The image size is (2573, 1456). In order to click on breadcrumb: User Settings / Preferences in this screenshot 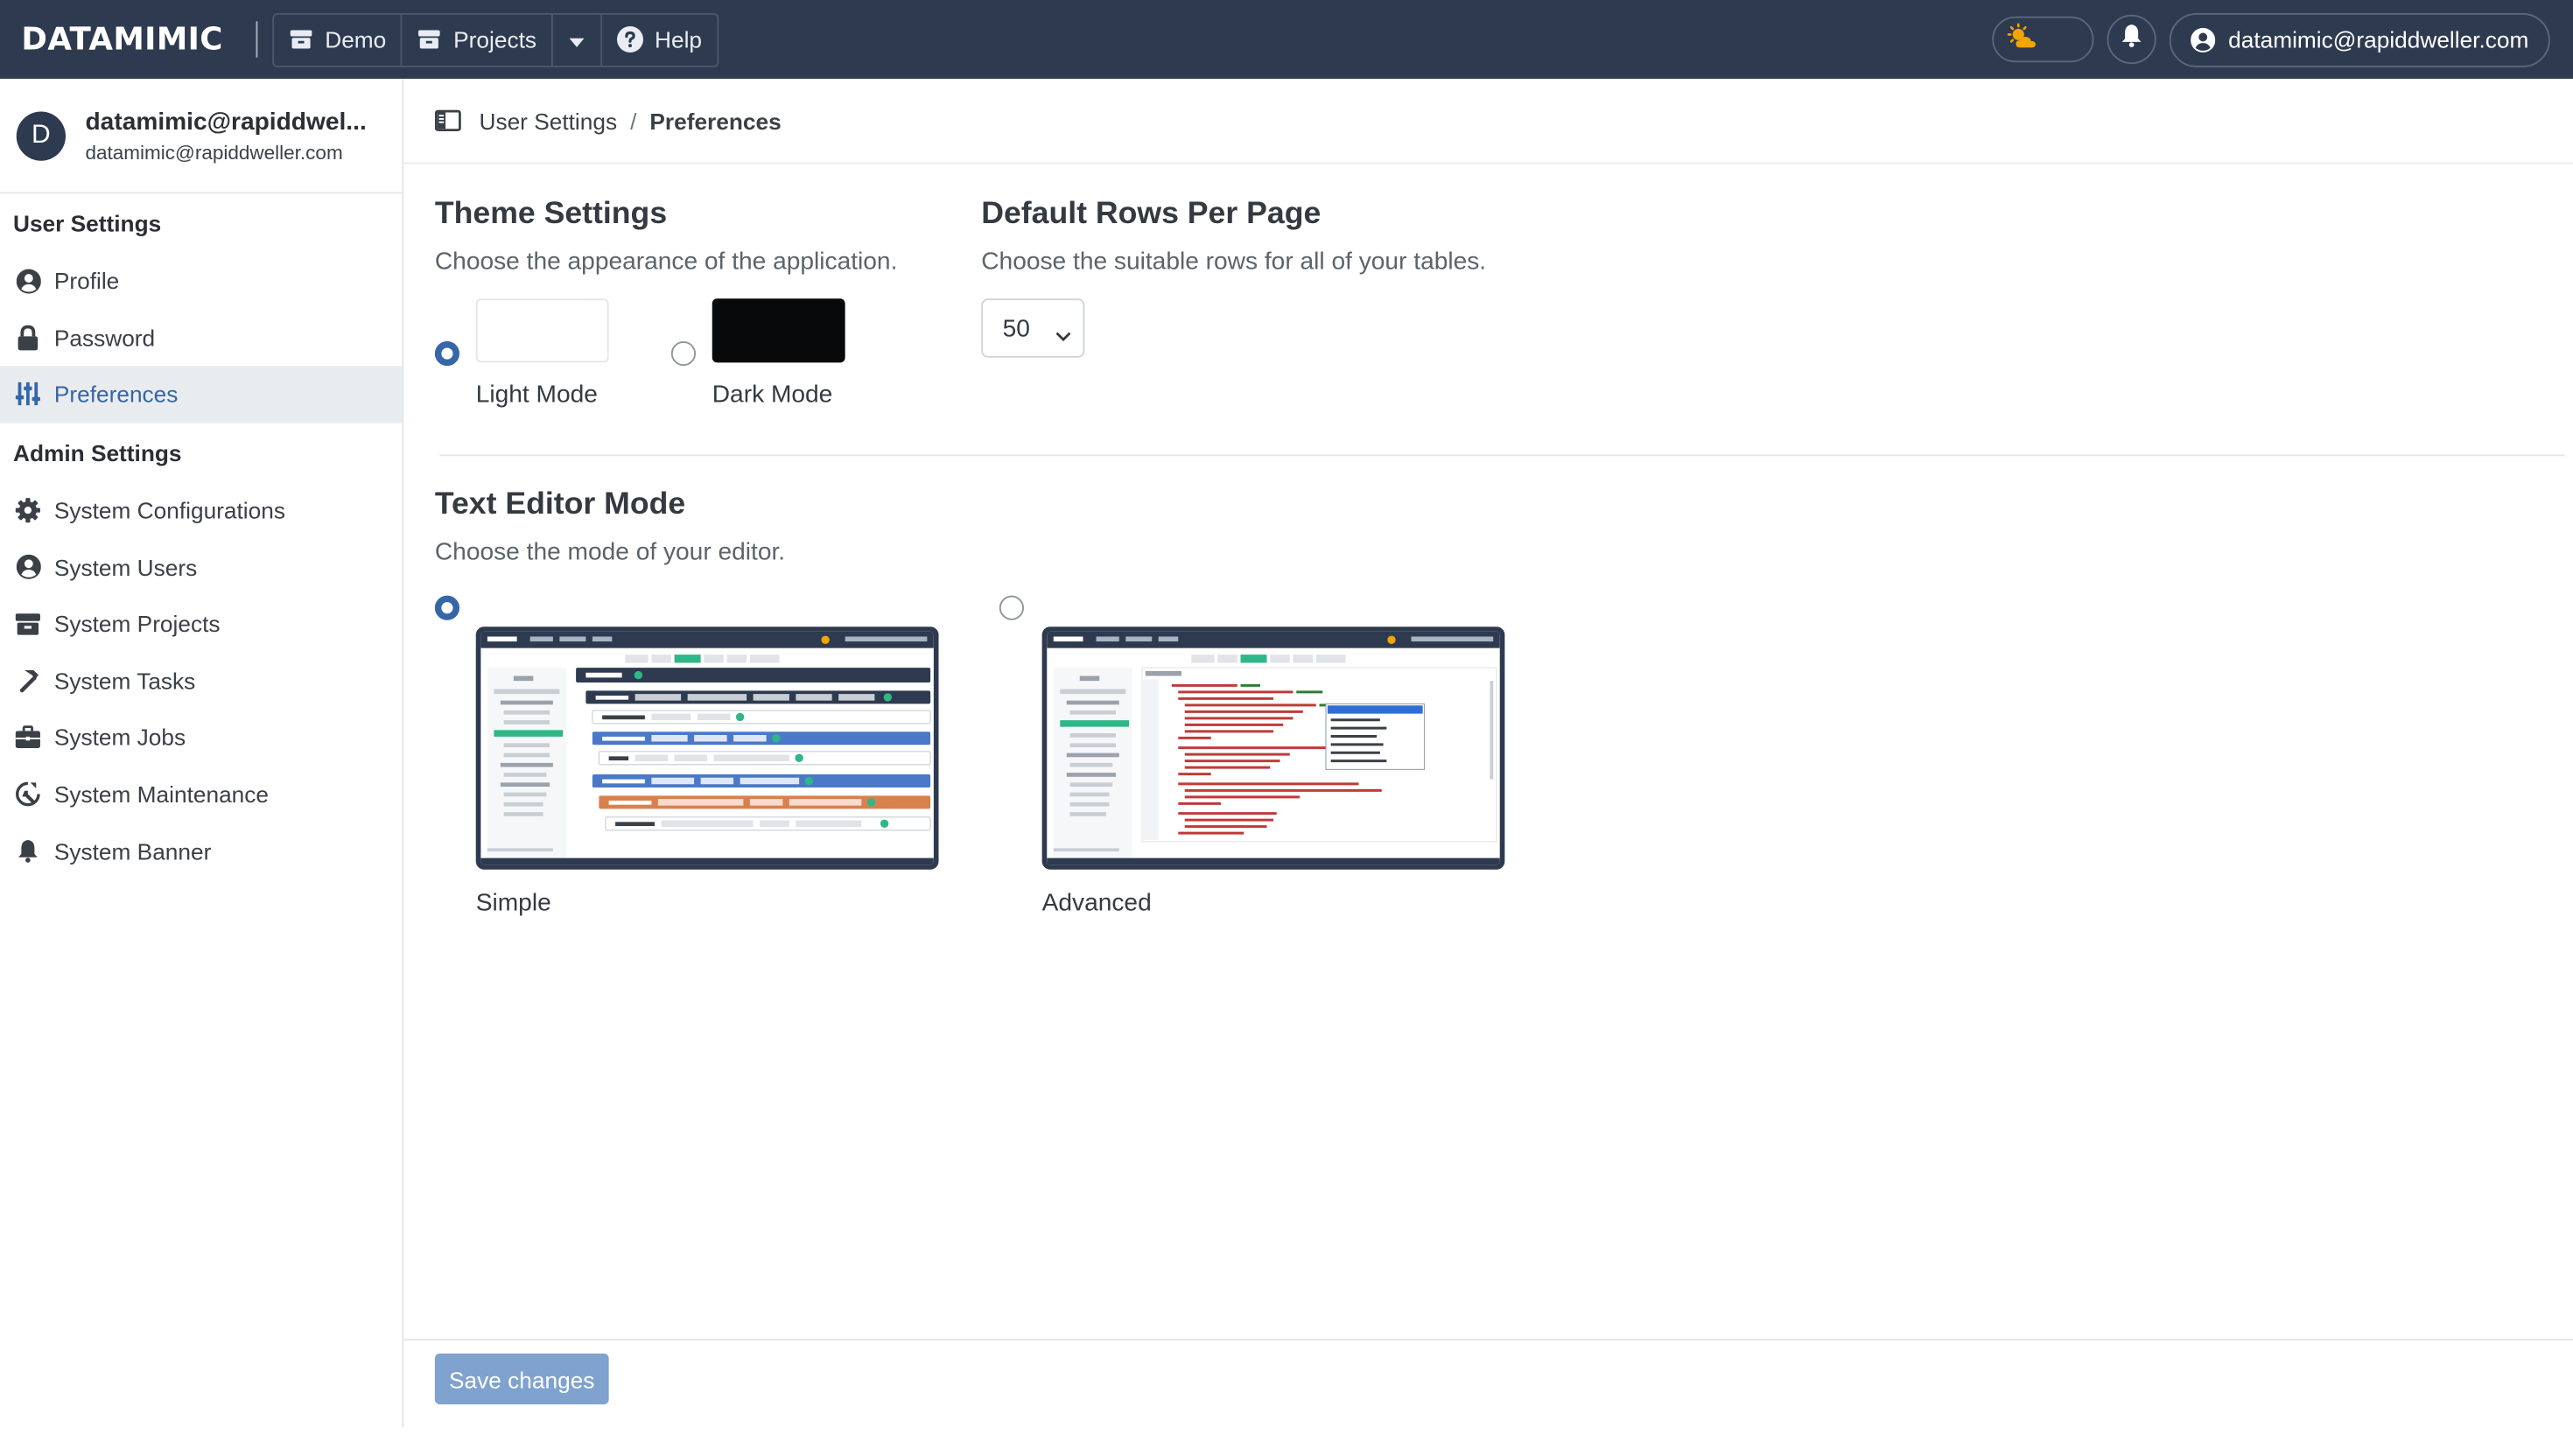, I will do `click(1488, 121)`.